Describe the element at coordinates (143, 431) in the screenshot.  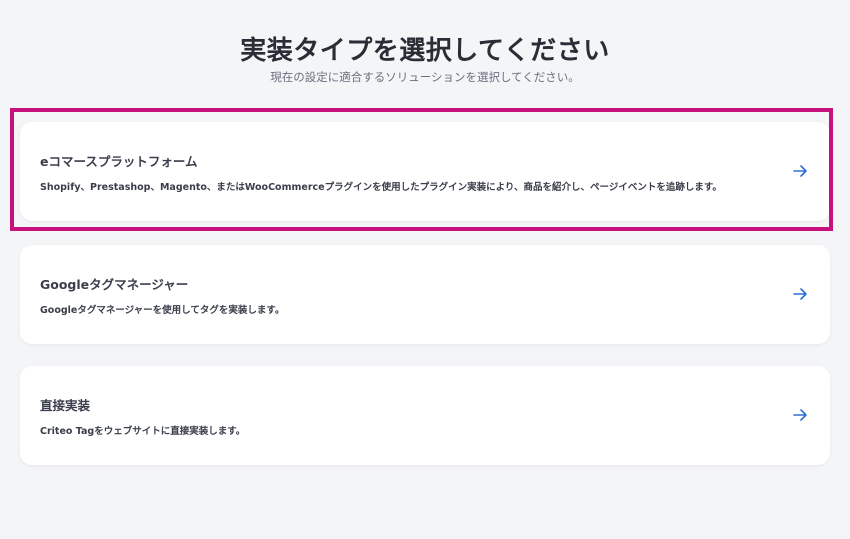
I see `option-description: Criteo Tagをウェブサイトに直接実装します。` at that location.